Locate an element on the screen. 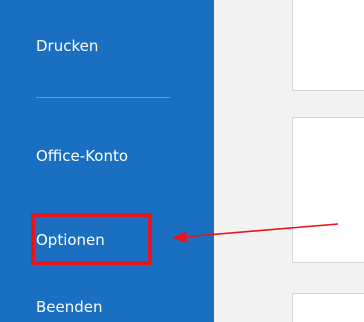 The width and height of the screenshot is (364, 322). content-panel-bottom is located at coordinates (328, 307).